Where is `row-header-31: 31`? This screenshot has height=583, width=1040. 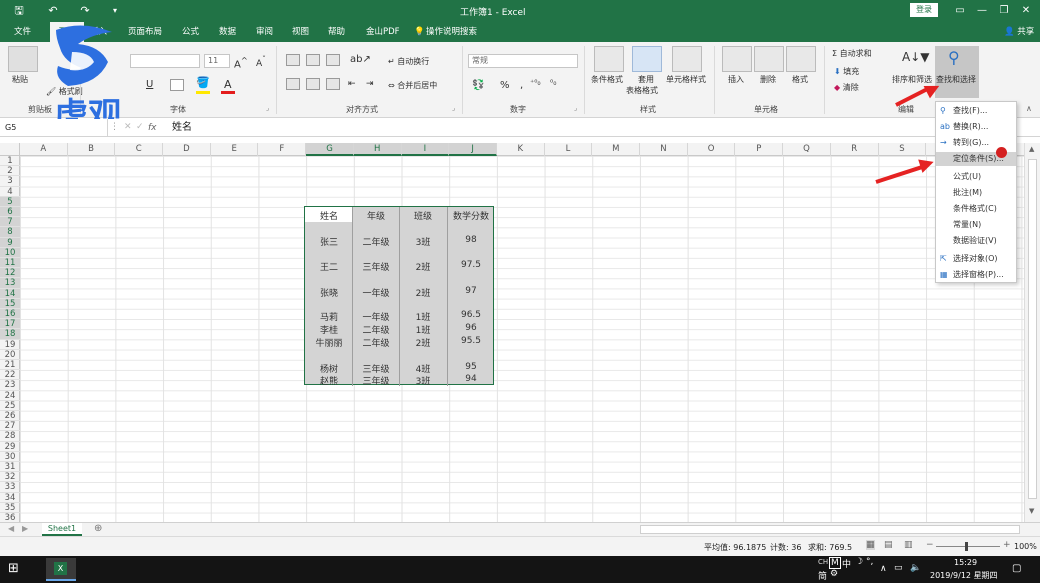
row-header-31: 31 is located at coordinates (10, 467).